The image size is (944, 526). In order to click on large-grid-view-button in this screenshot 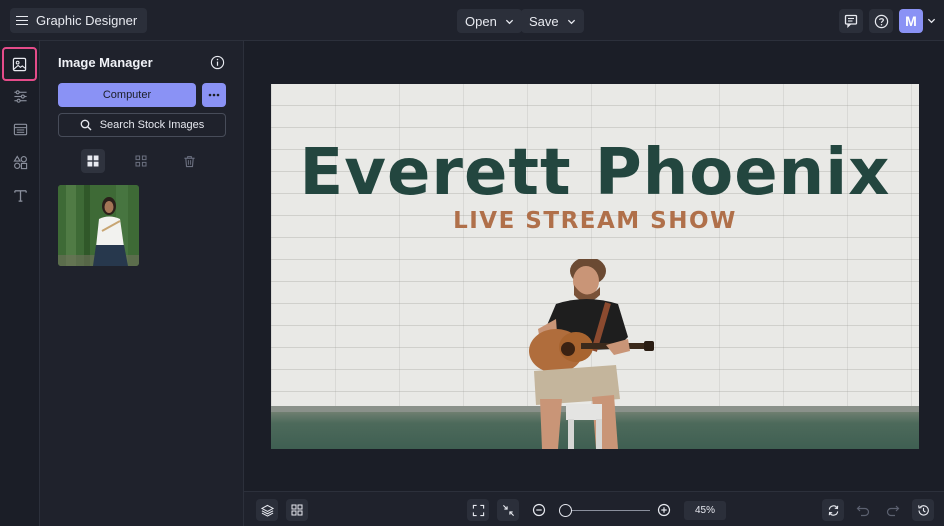, I will do `click(93, 161)`.